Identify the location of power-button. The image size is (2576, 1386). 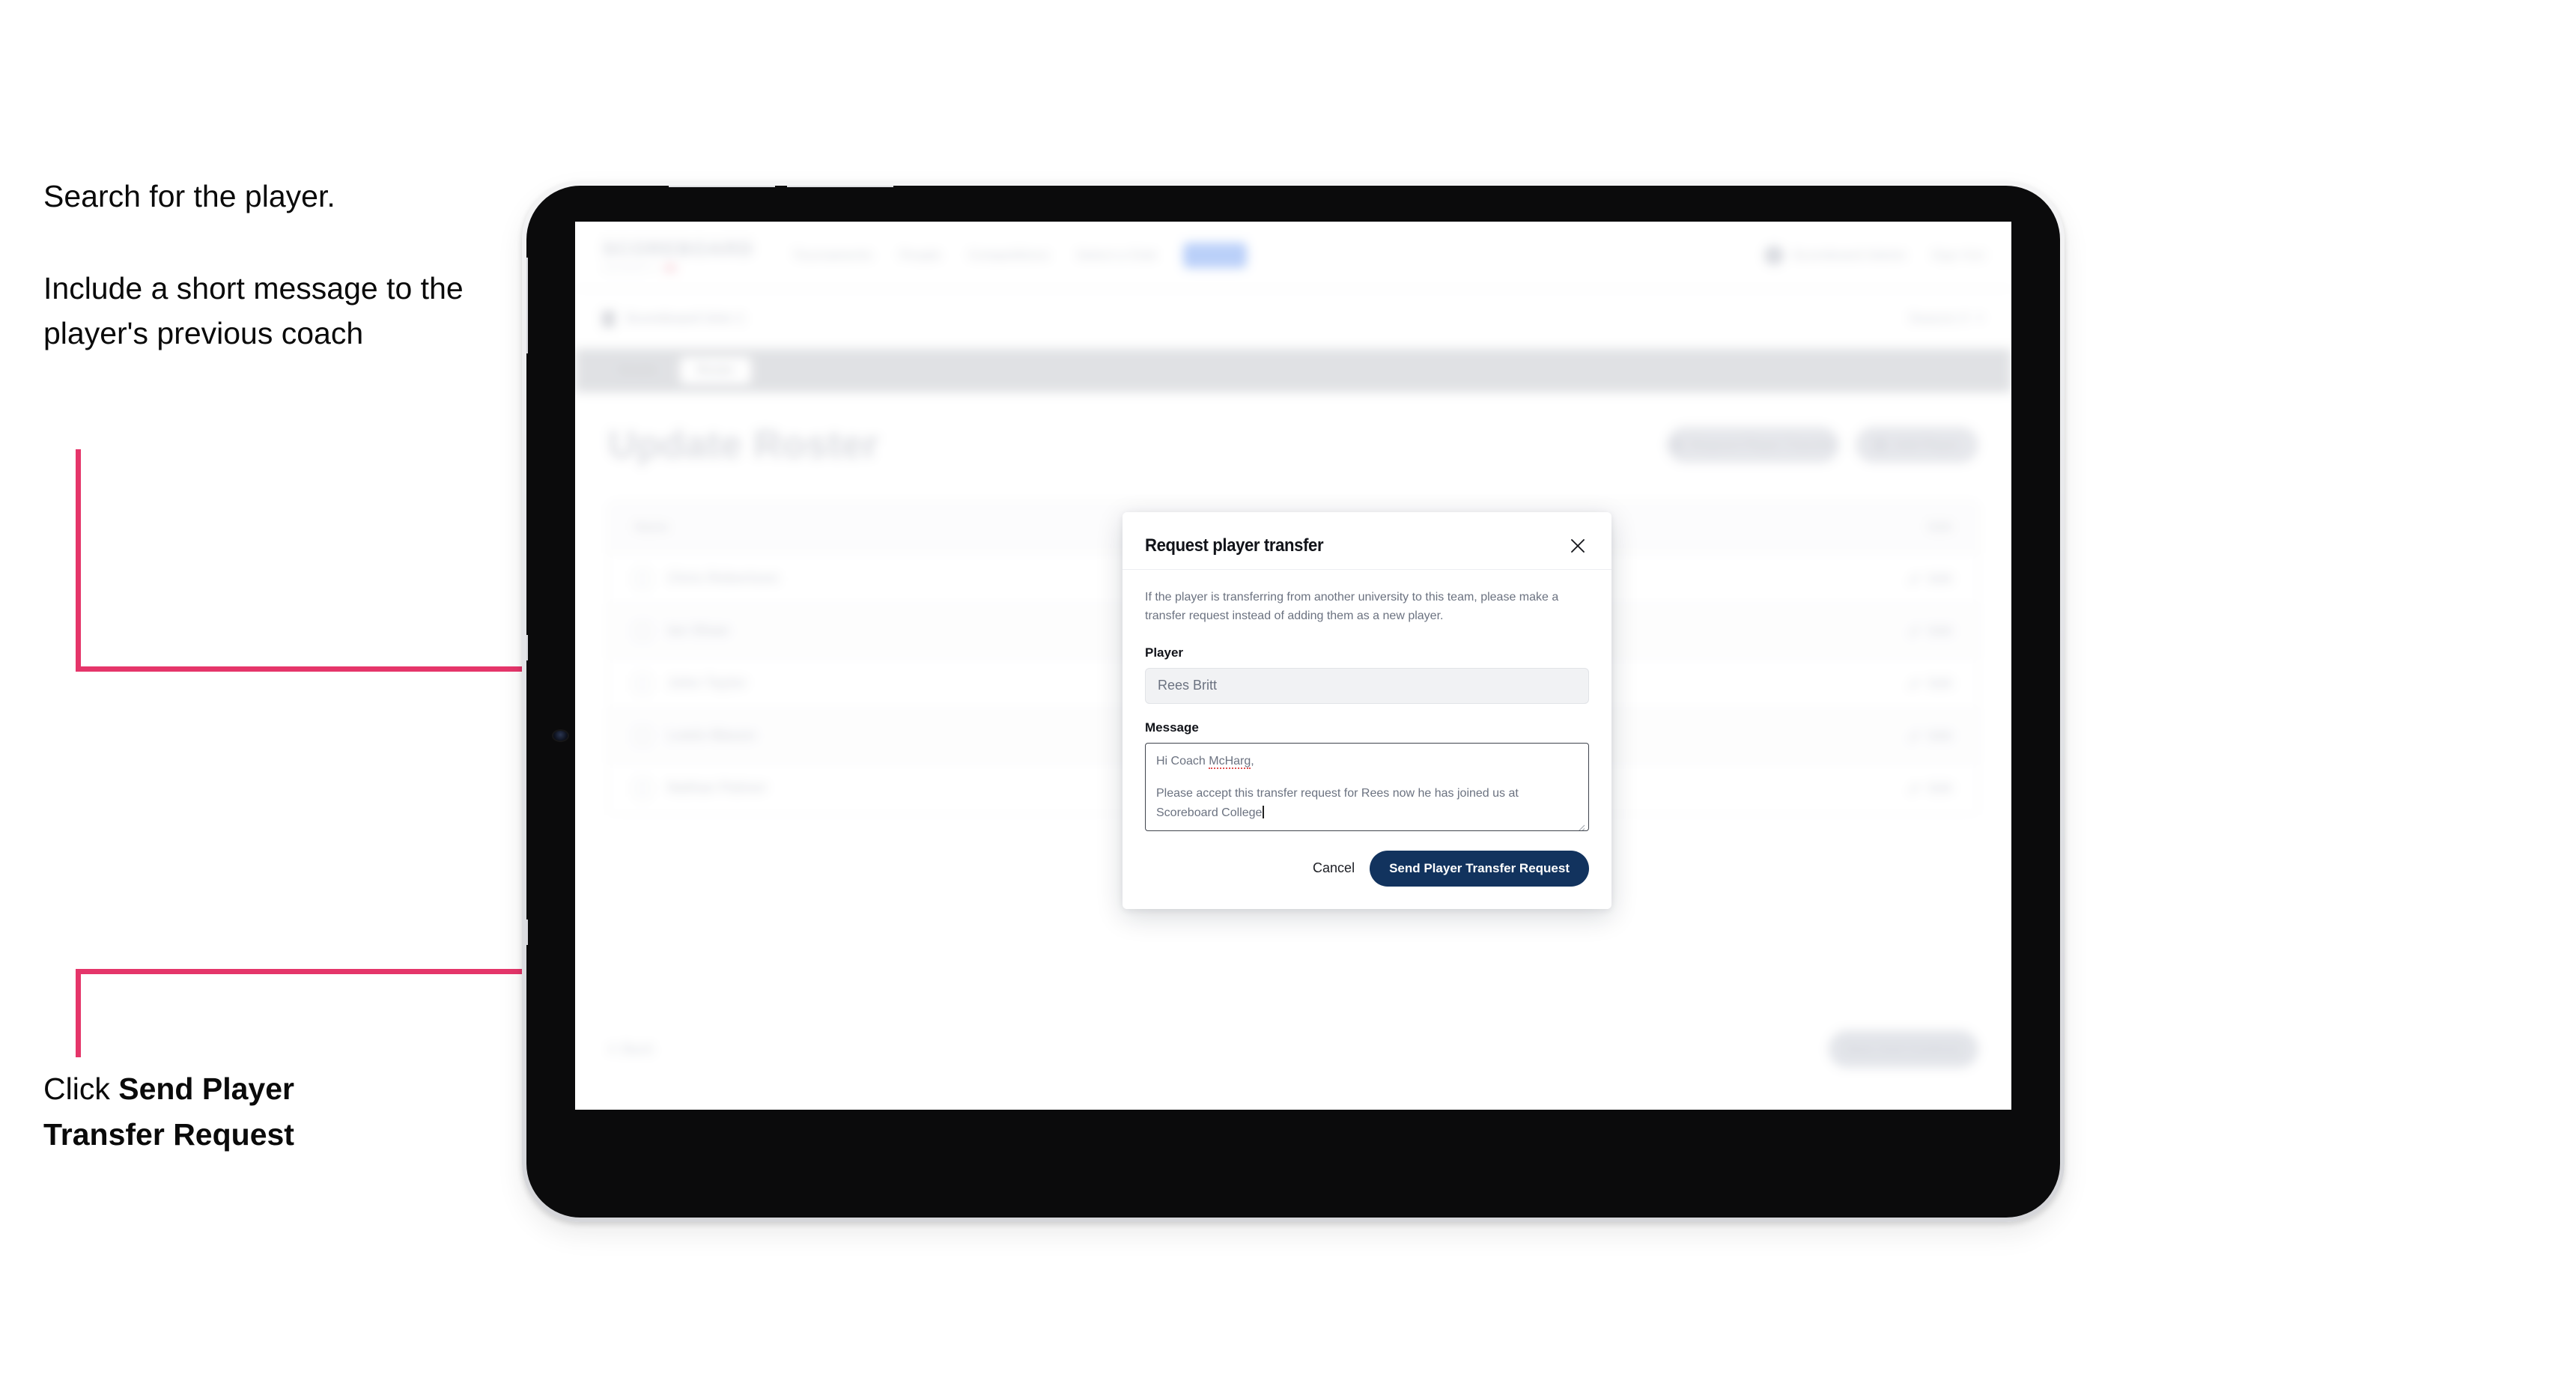
(527, 305).